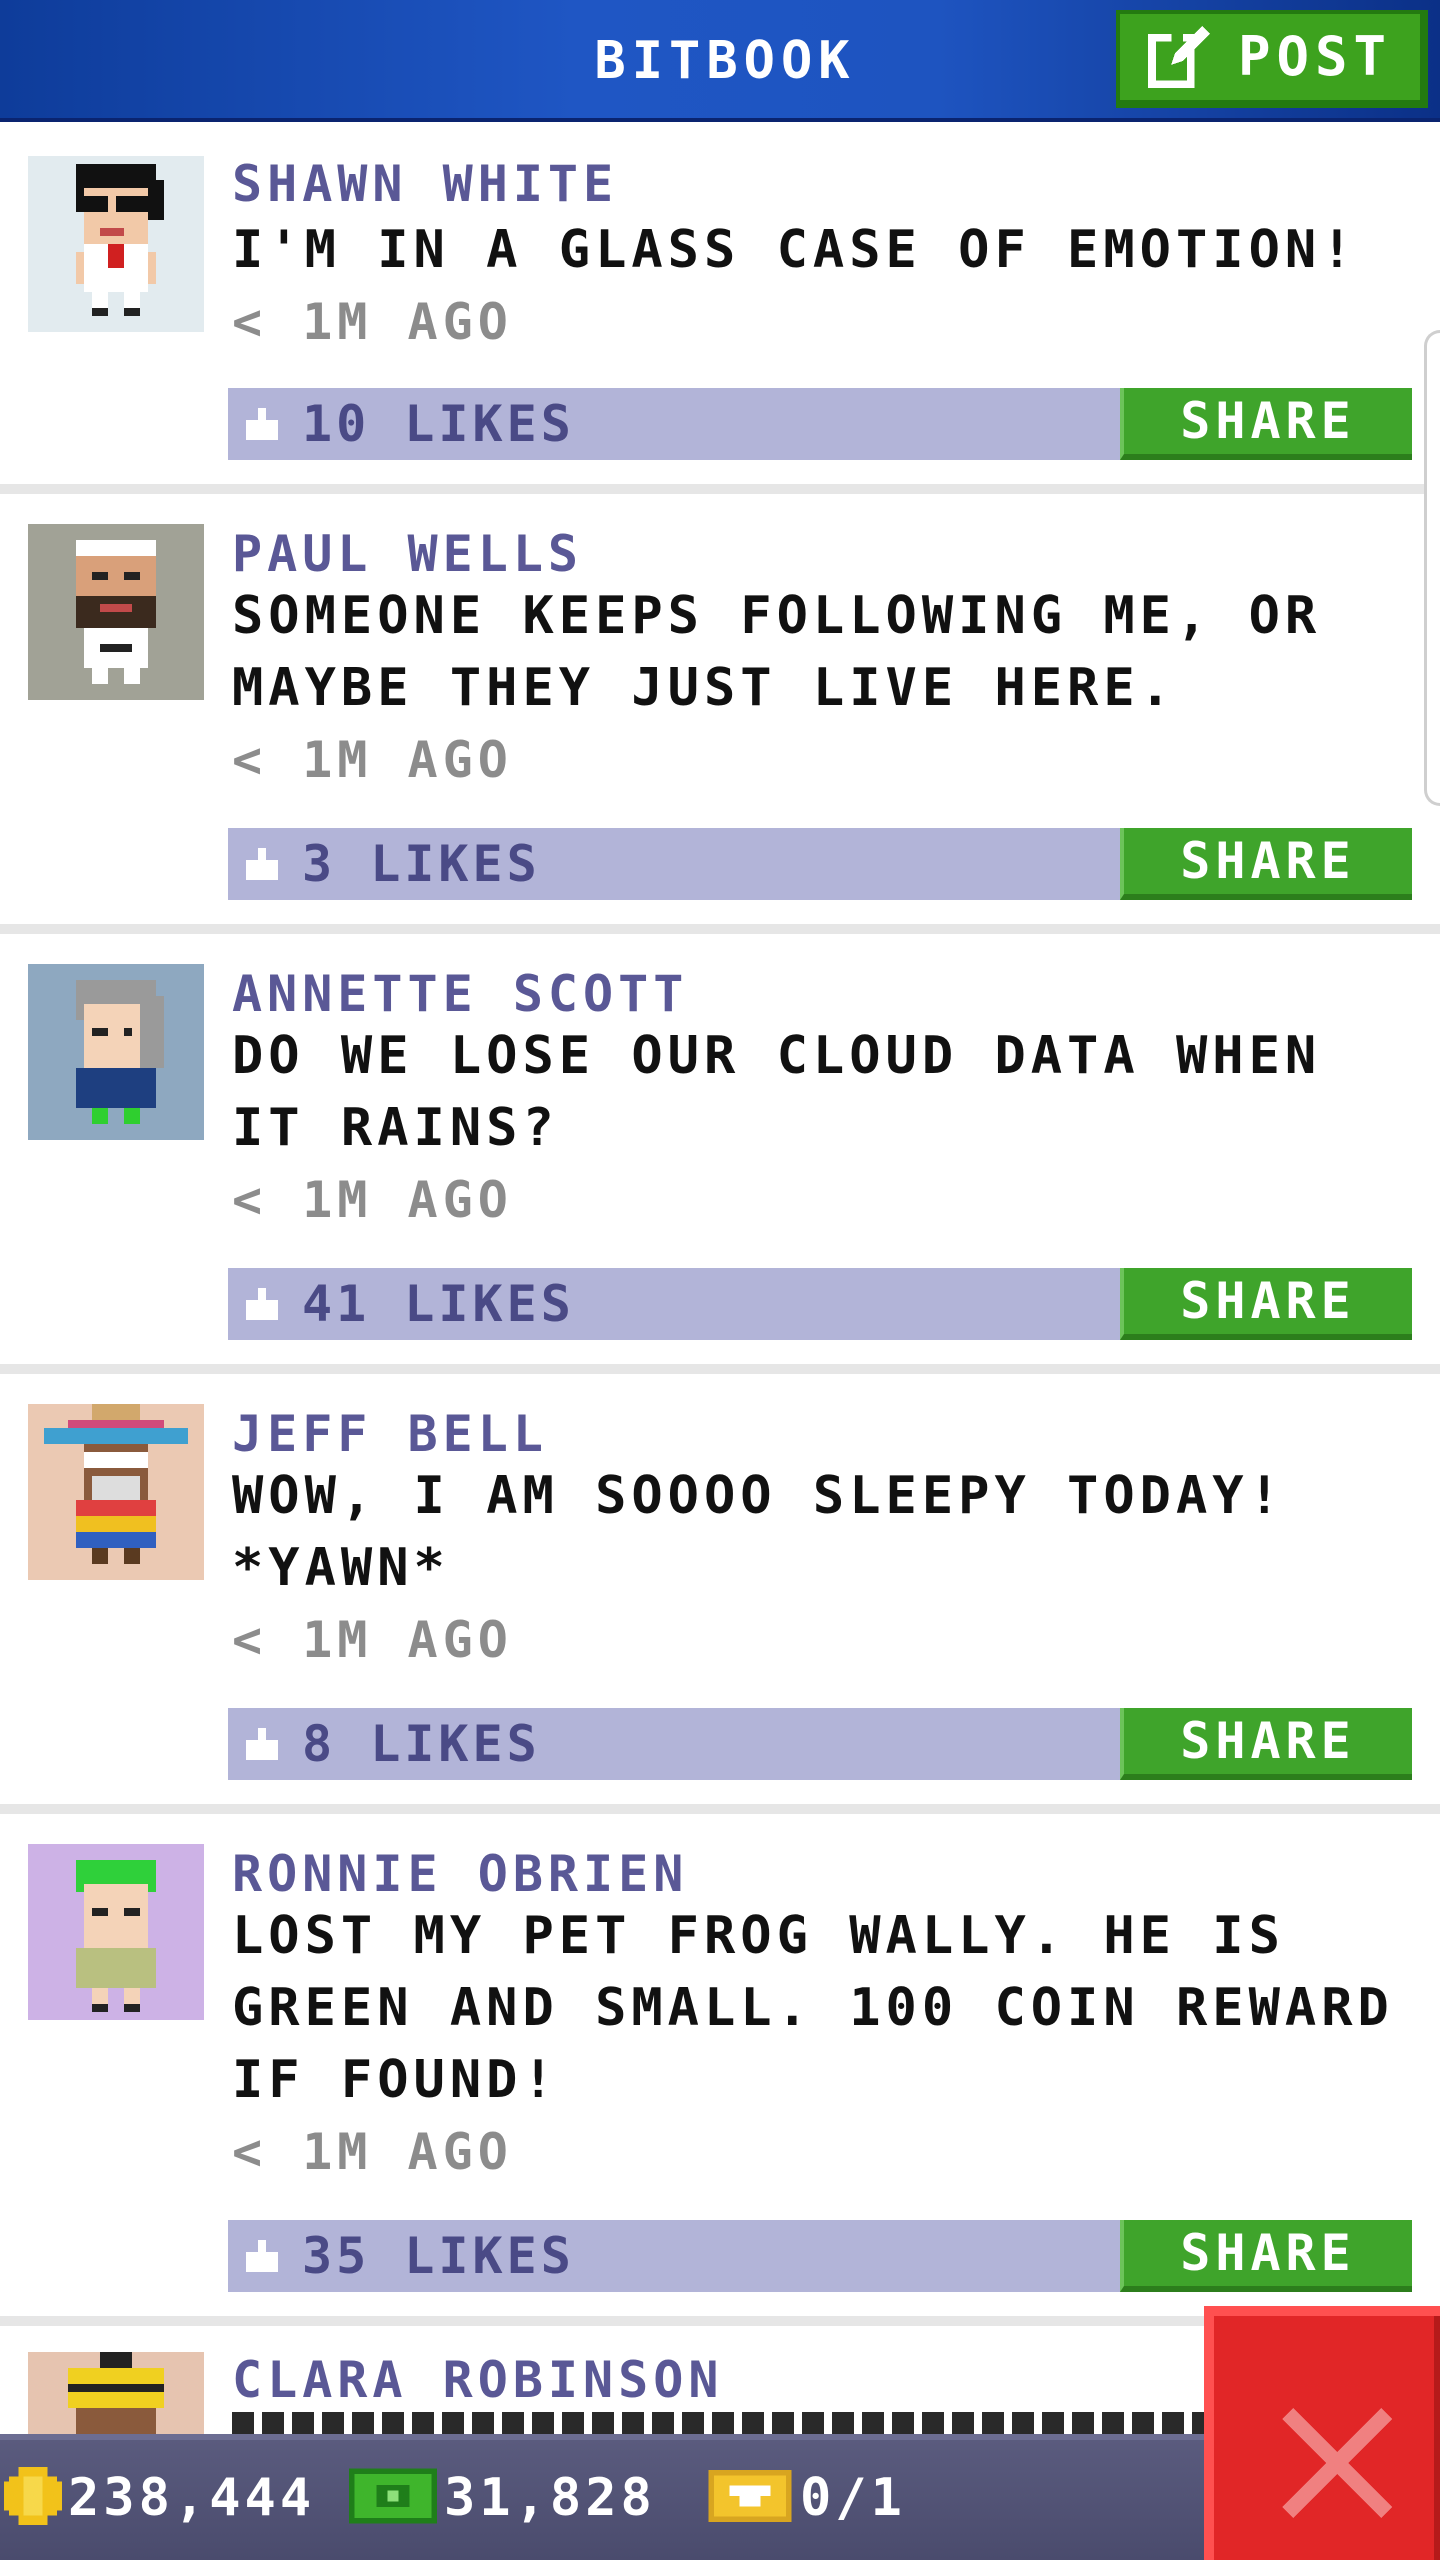 The image size is (1440, 2560). I want to click on post-author: CLARA ROBINSON, so click(478, 2380).